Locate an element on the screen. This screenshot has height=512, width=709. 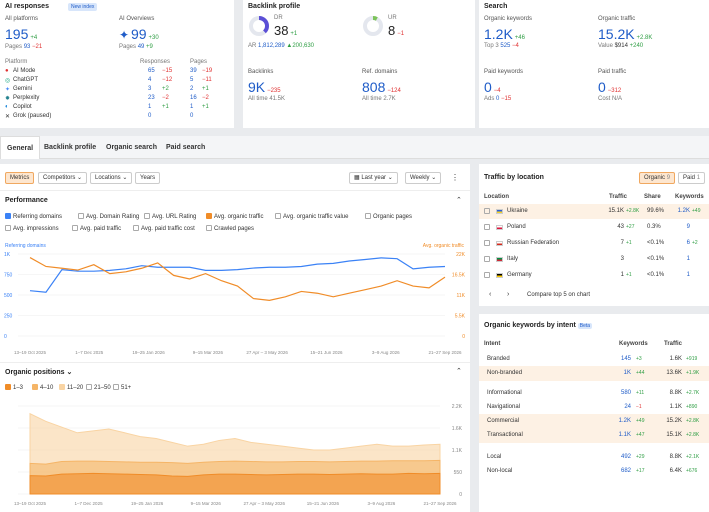
location-row: Ukraine 15.1K +2.8K 99.6% 1.2K +49 is located at coordinates (594, 211).